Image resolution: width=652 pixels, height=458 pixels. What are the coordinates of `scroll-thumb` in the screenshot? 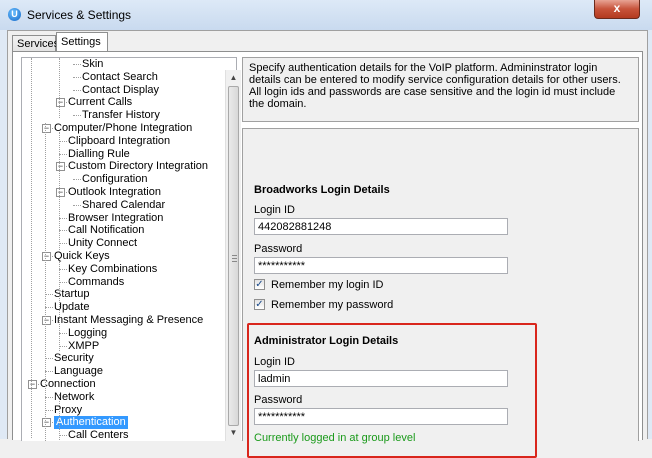 It's located at (233, 256).